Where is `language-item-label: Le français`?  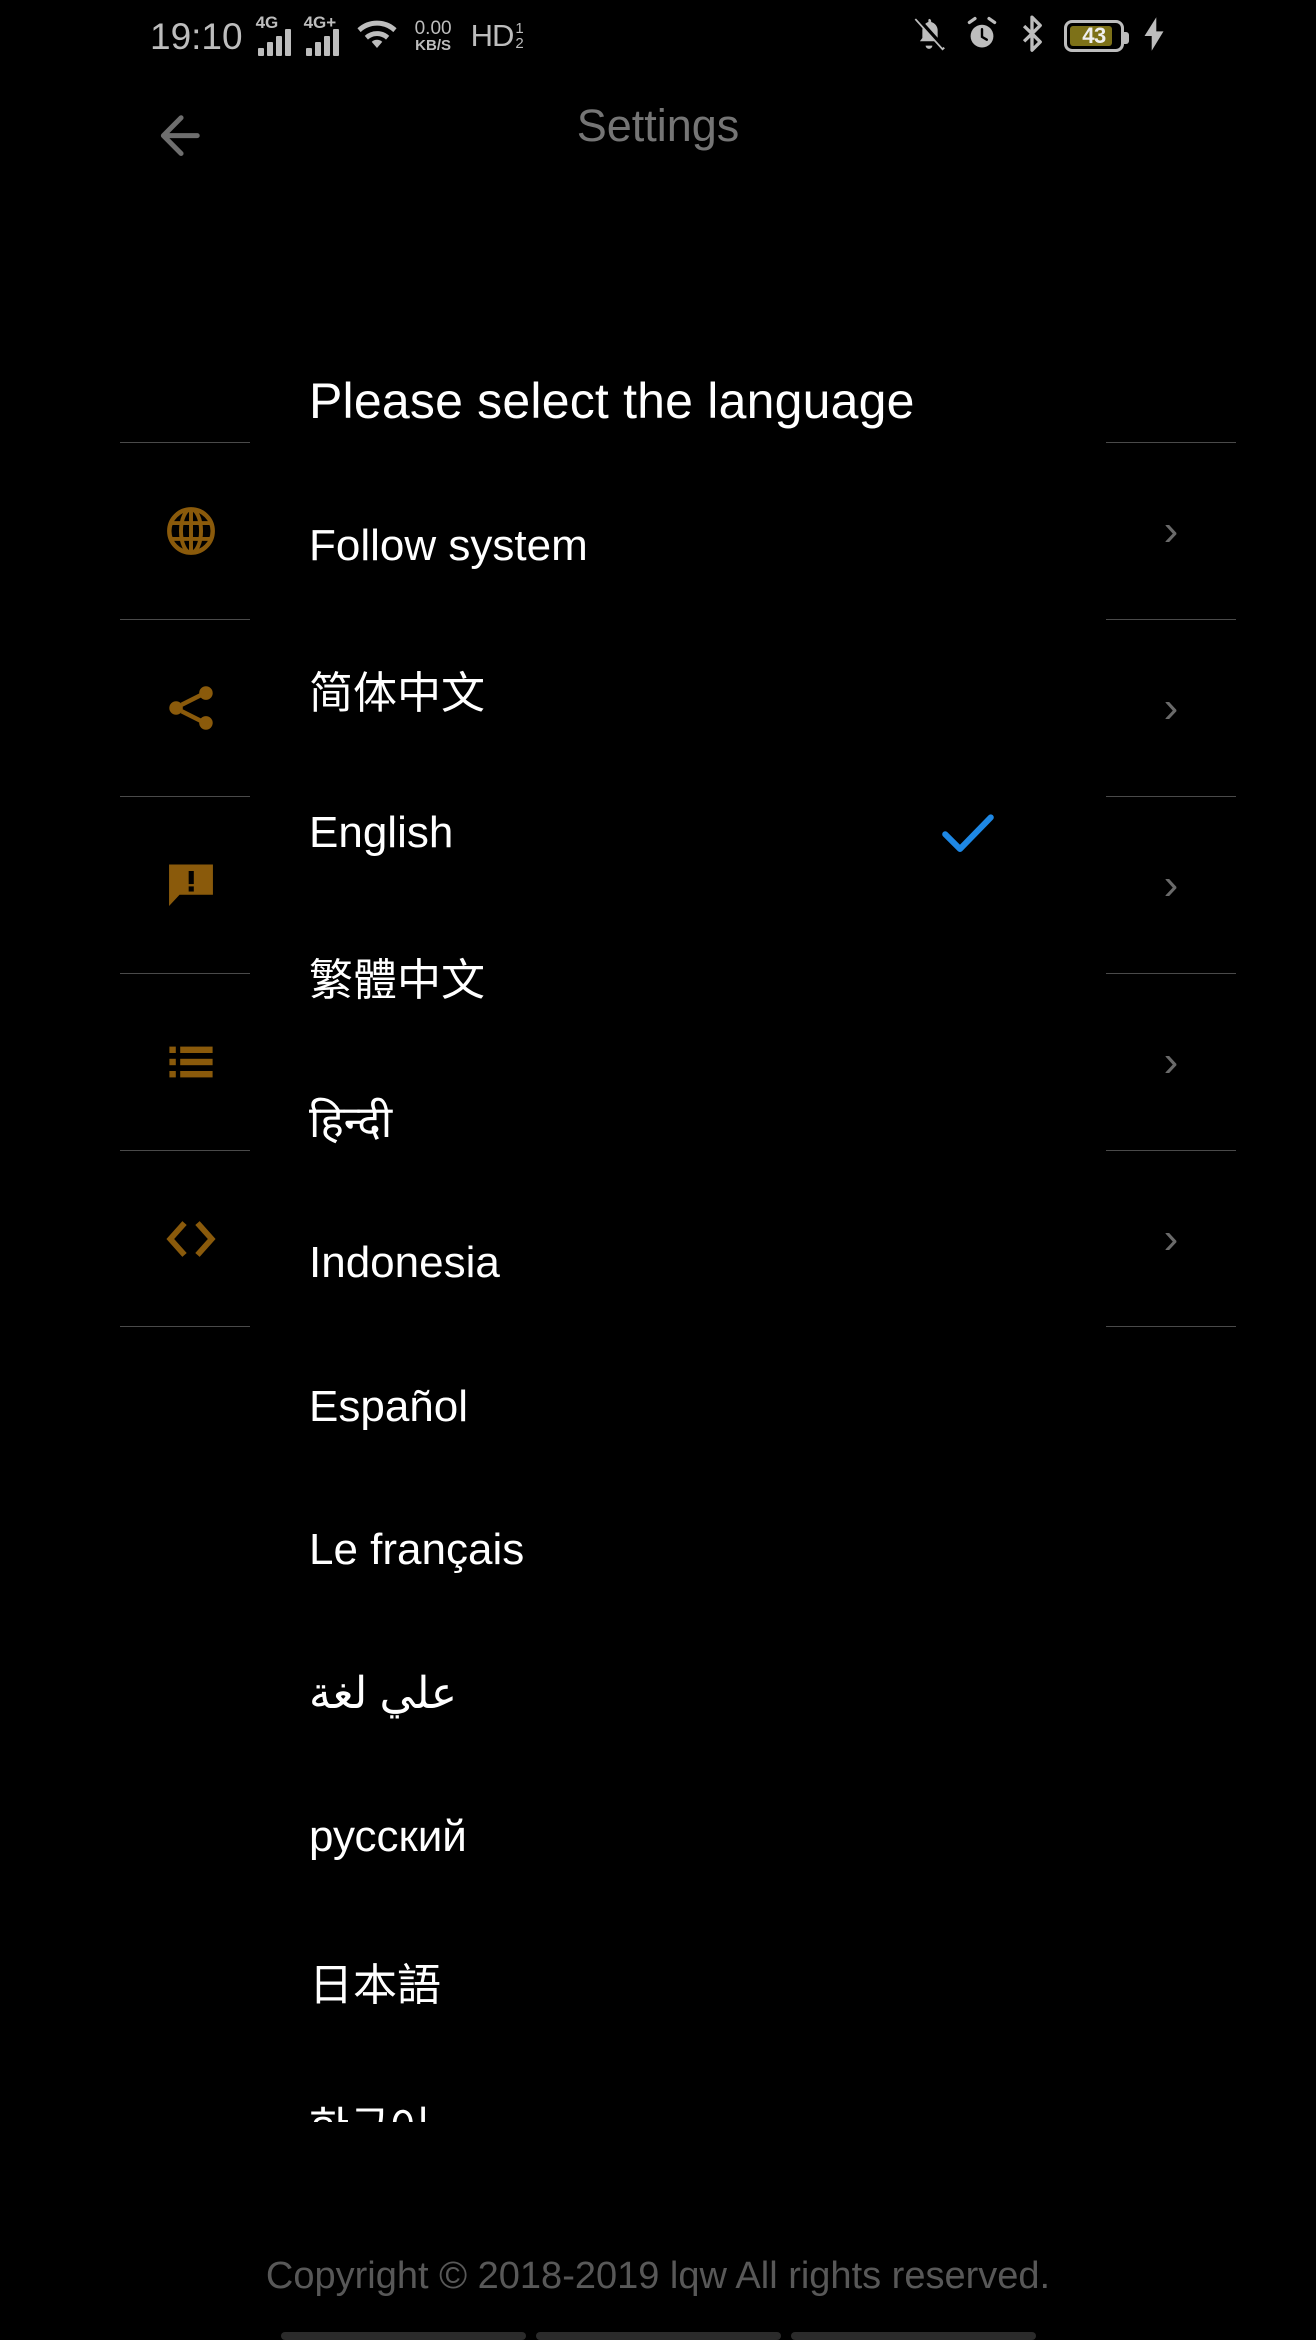 language-item-label: Le français is located at coordinates (417, 1550).